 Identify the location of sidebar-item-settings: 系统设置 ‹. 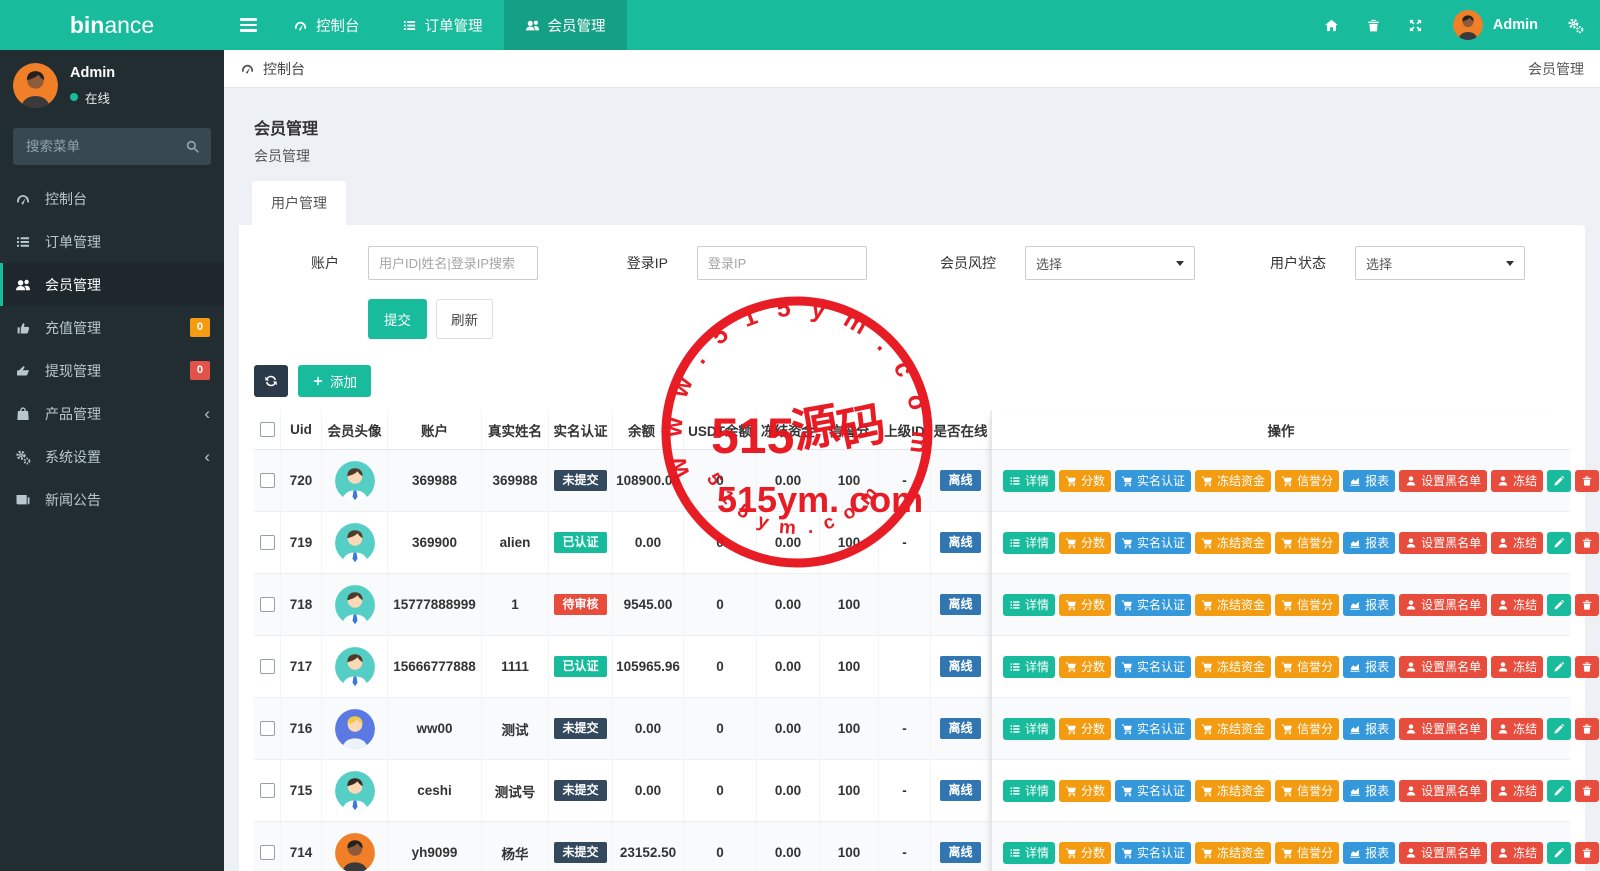
(112, 456).